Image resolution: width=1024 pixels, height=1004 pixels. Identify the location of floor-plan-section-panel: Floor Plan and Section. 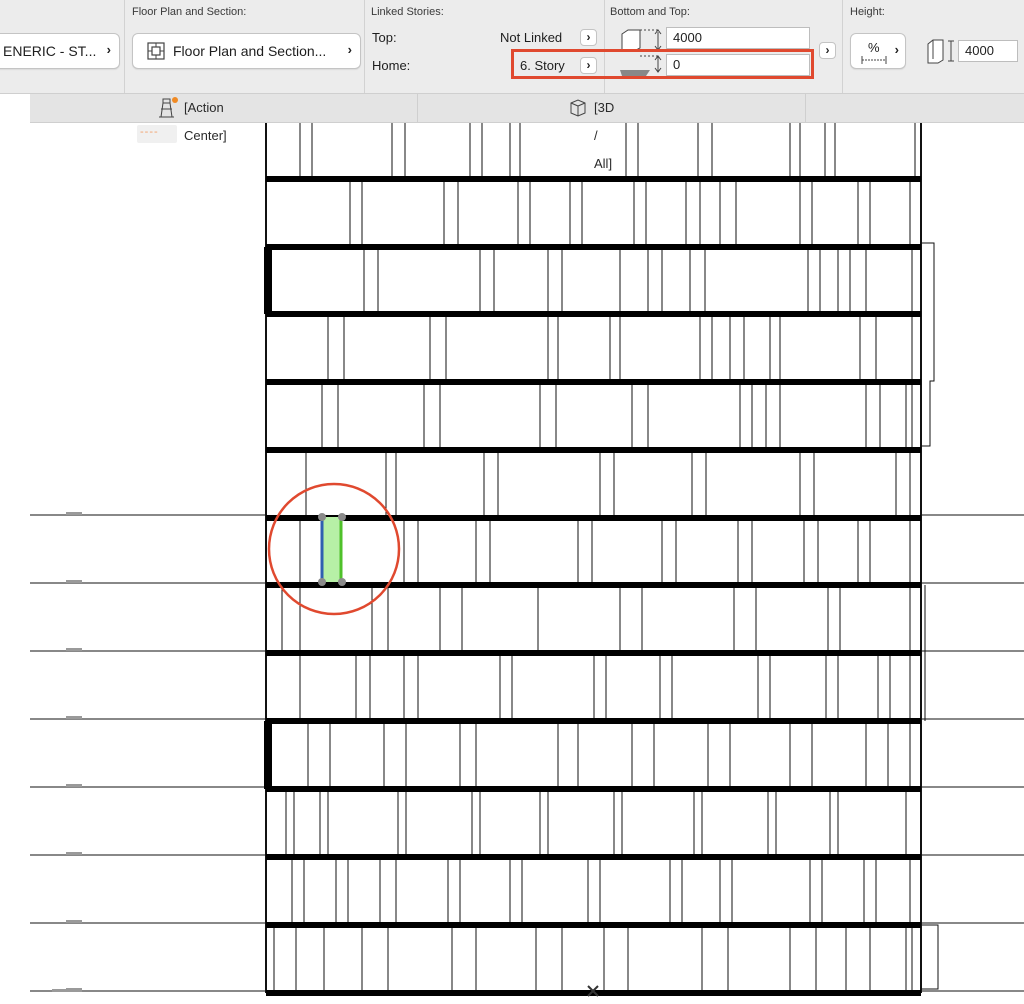
(244, 46).